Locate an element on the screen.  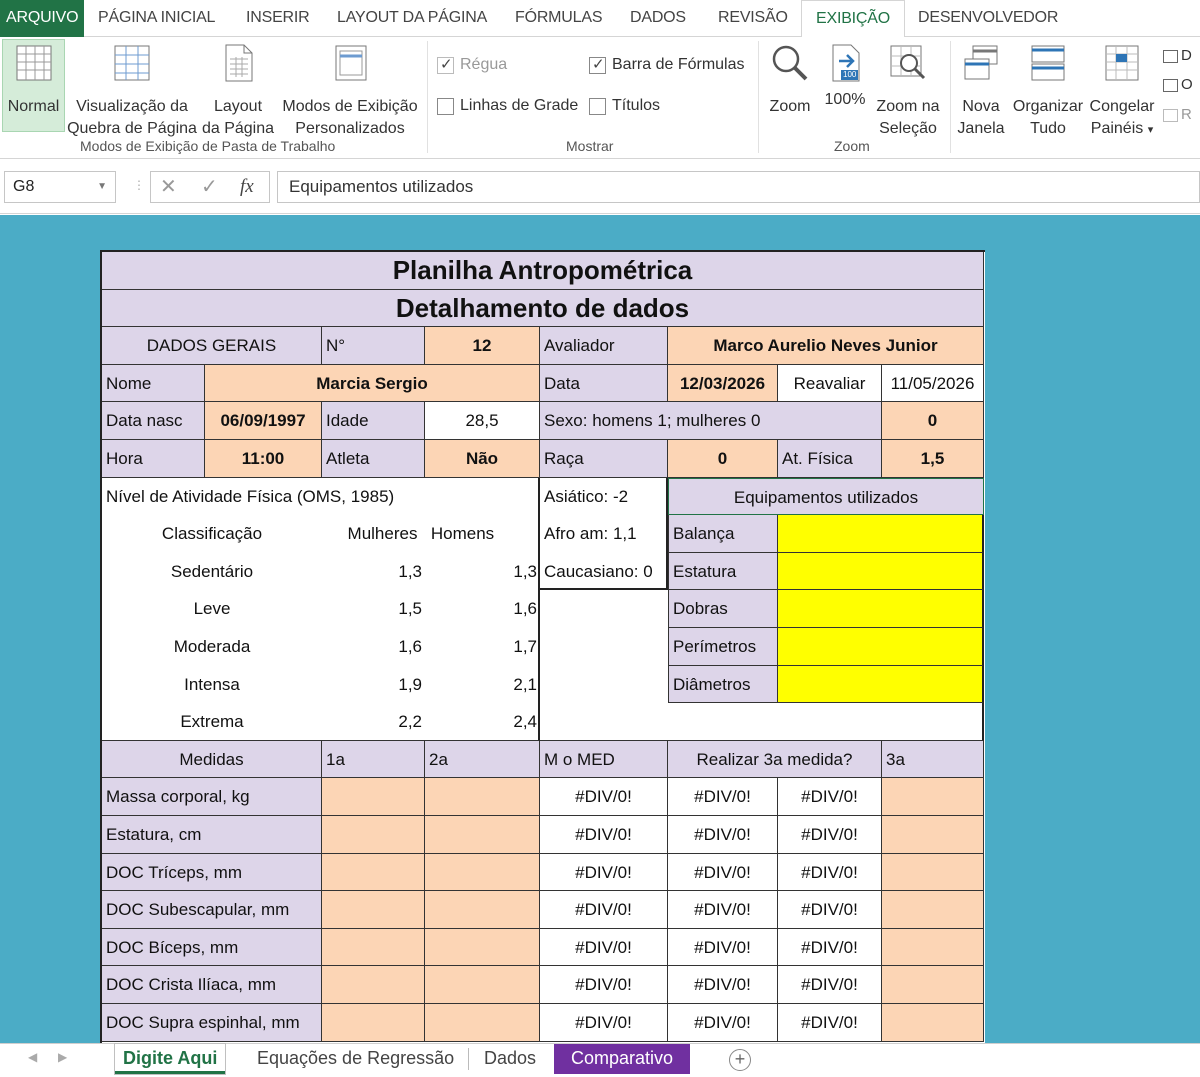
insert-function-icon: fx is located at coordinates (247, 187).